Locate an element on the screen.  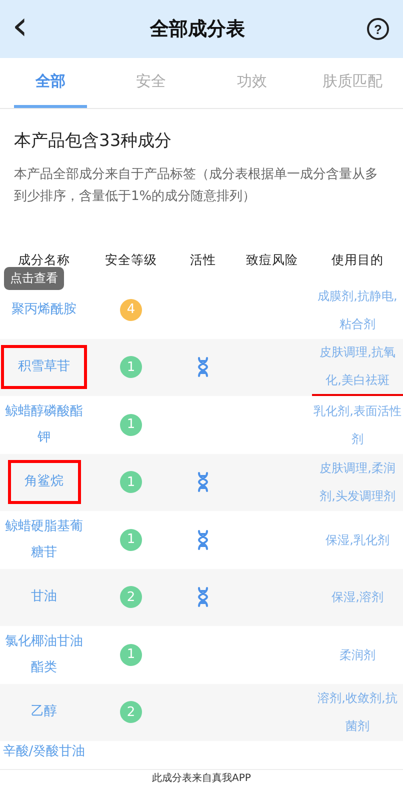
column-header: 安全等级 is located at coordinates (131, 260).